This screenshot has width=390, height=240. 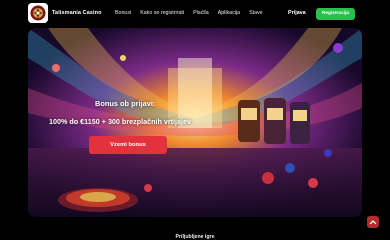 I want to click on nav-item-app: Aplikacija, so click(x=229, y=13).